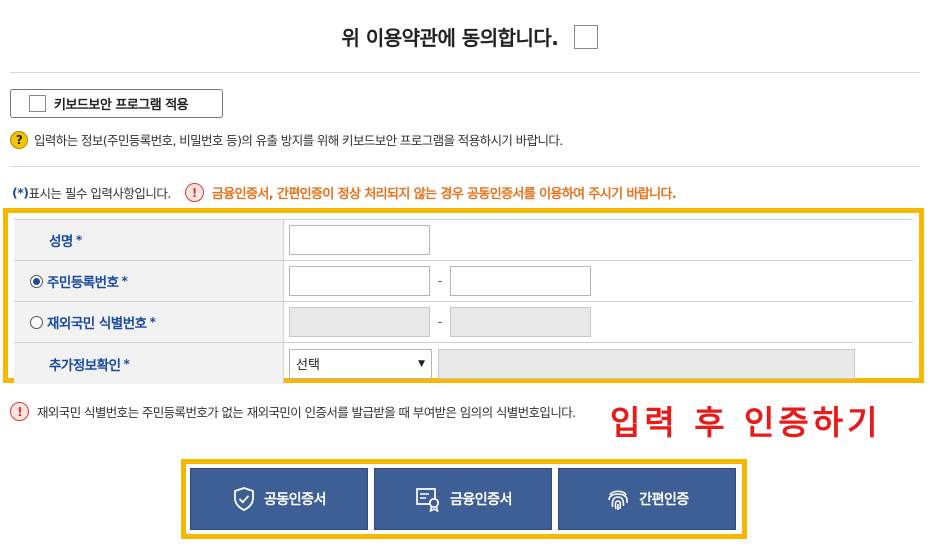  I want to click on shield-check-icon, so click(244, 499).